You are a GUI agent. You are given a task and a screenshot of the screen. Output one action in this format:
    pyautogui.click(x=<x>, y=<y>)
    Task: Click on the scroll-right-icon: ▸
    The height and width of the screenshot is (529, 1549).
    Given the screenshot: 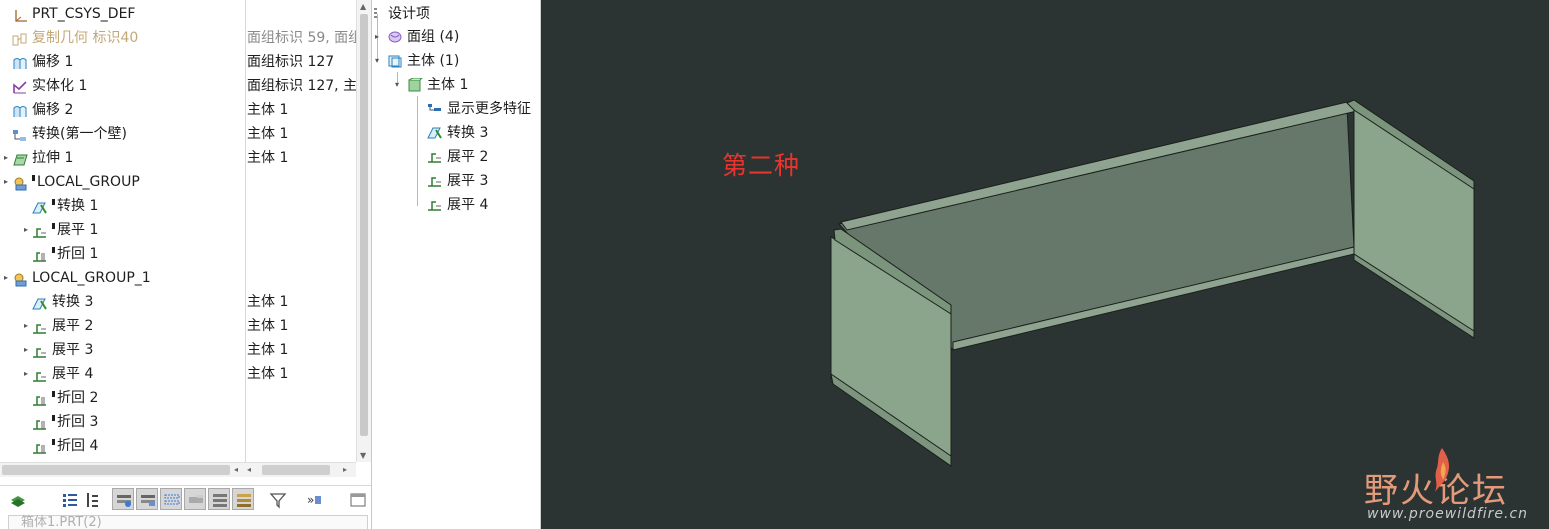 What is the action you would take?
    pyautogui.click(x=345, y=470)
    